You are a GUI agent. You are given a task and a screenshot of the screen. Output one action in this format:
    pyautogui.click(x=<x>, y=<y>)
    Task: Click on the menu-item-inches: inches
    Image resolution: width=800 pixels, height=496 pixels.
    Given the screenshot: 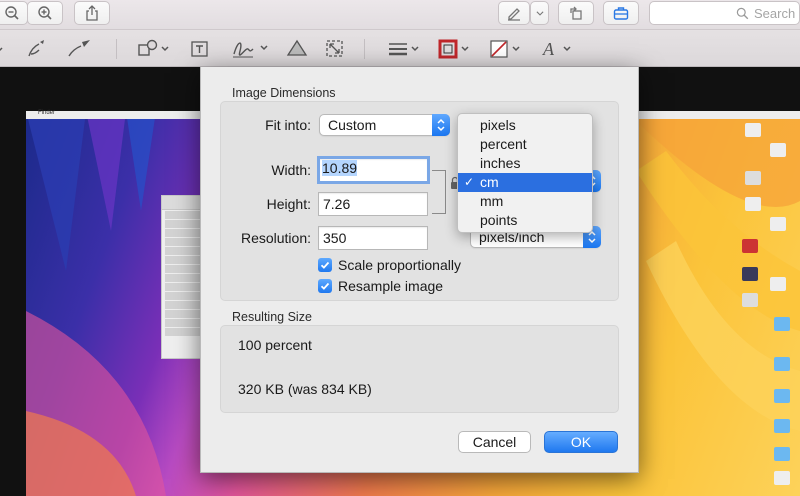 What is the action you would take?
    pyautogui.click(x=525, y=163)
    